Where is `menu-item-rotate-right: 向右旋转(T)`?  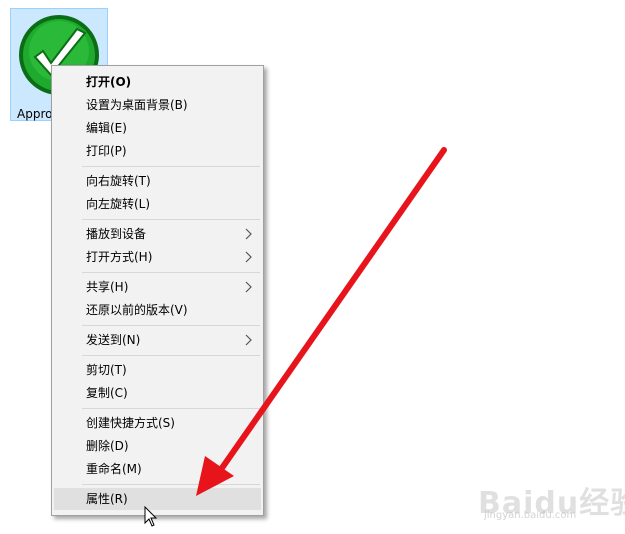 menu-item-rotate-right: 向右旋转(T) is located at coordinates (157, 181).